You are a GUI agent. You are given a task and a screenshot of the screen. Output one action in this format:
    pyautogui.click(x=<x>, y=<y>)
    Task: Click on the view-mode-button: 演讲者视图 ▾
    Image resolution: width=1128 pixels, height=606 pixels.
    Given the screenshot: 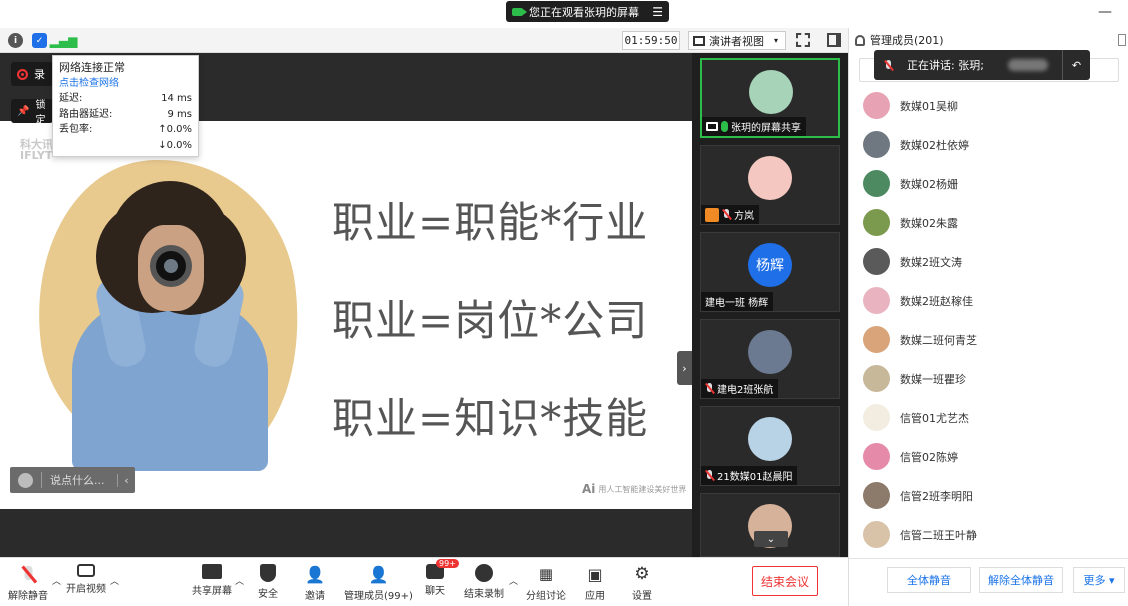 What is the action you would take?
    pyautogui.click(x=737, y=40)
    